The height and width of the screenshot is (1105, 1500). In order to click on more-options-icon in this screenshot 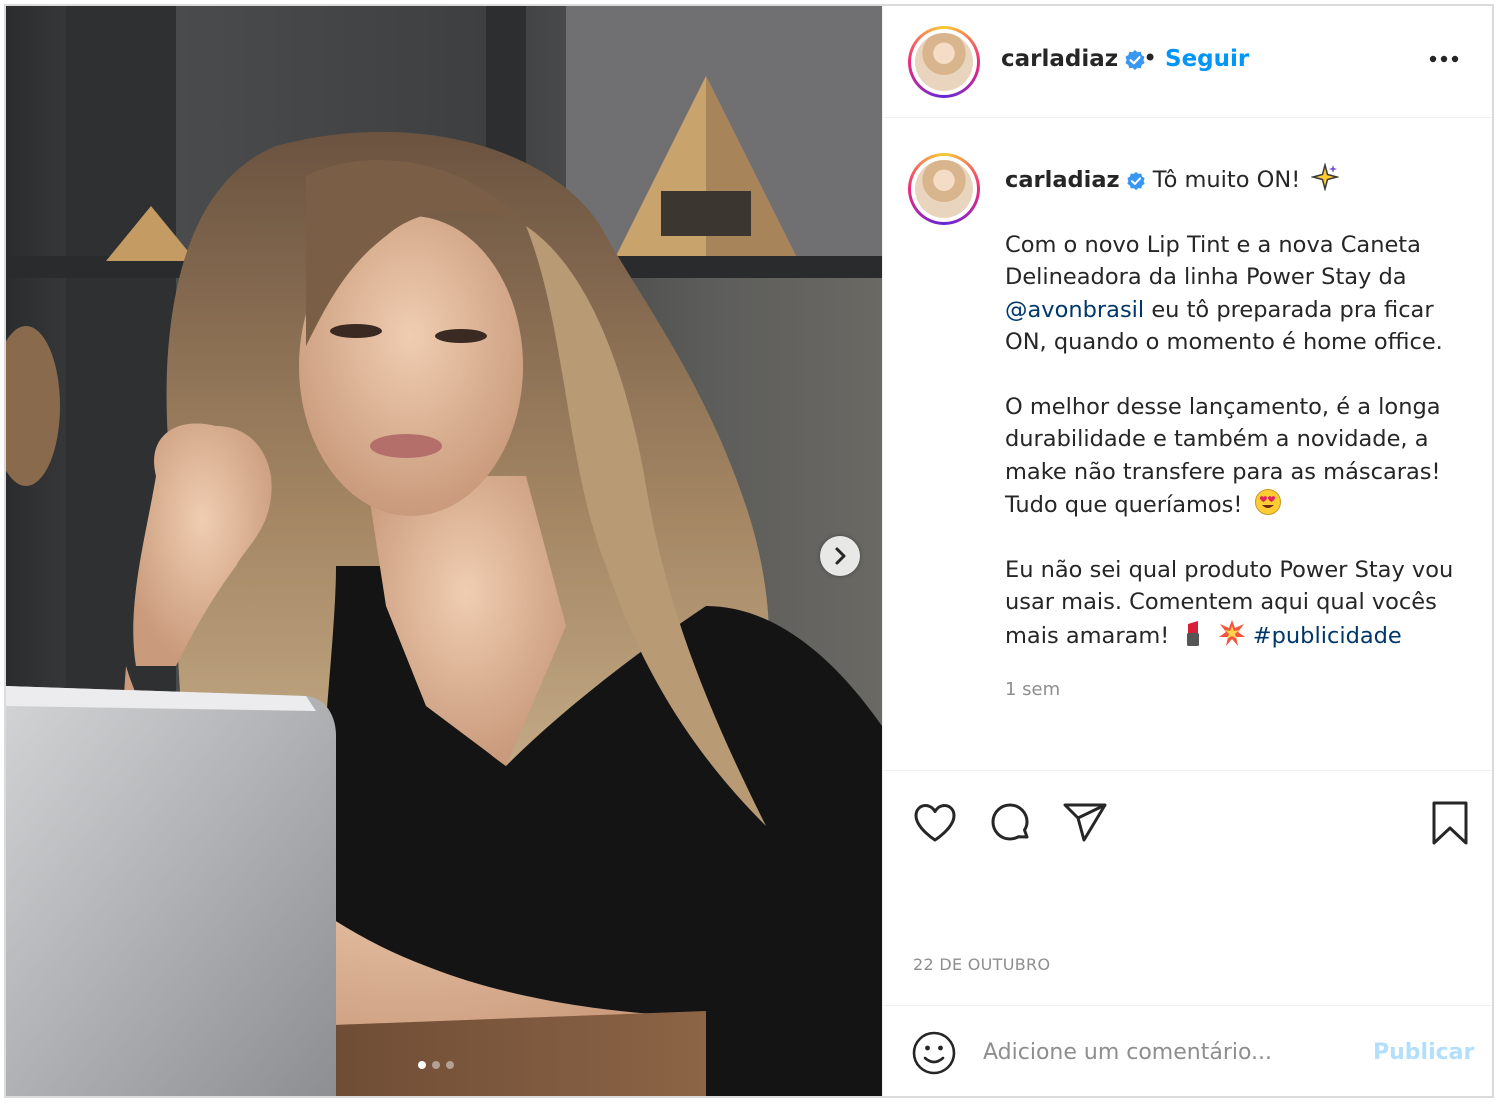, I will do `click(1444, 59)`.